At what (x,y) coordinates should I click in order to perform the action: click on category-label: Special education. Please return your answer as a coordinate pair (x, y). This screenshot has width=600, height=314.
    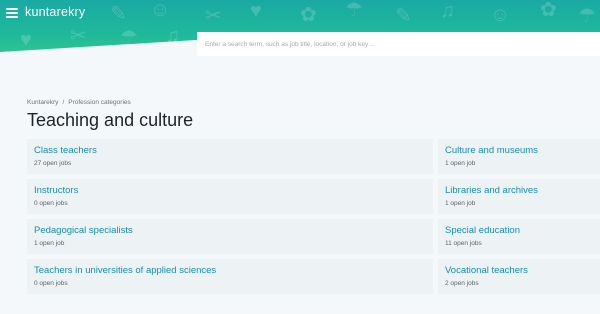
    Looking at the image, I should click on (482, 230).